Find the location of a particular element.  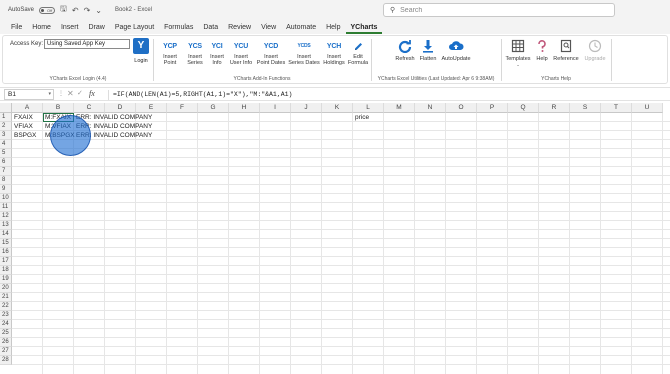

tab-insert: Insert is located at coordinates (70, 29).